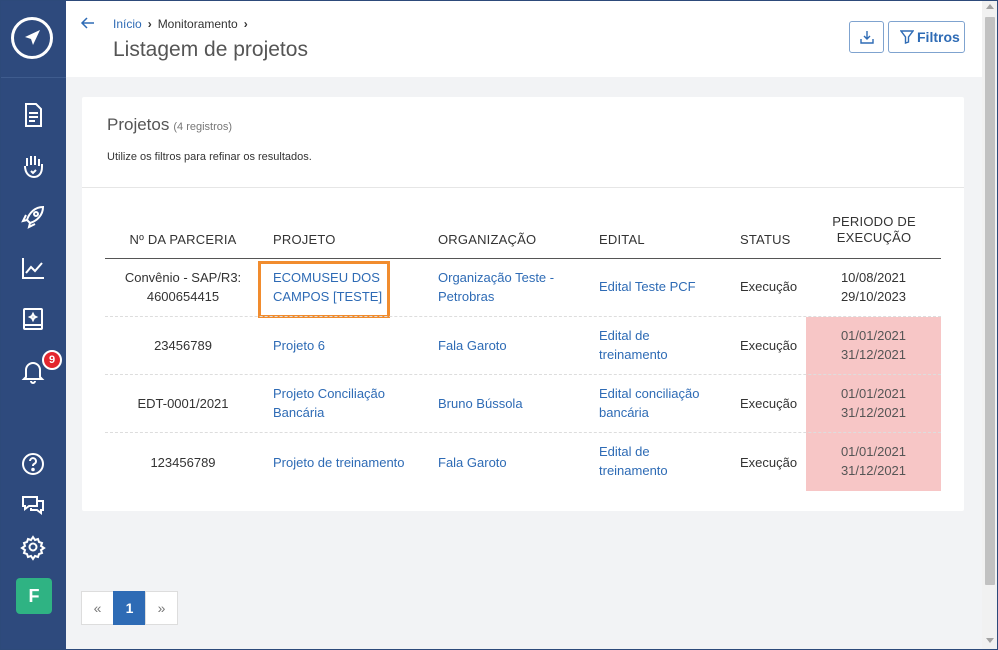 Image resolution: width=998 pixels, height=650 pixels. I want to click on cell-organizacao-link: Bruno Bússola, so click(480, 403).